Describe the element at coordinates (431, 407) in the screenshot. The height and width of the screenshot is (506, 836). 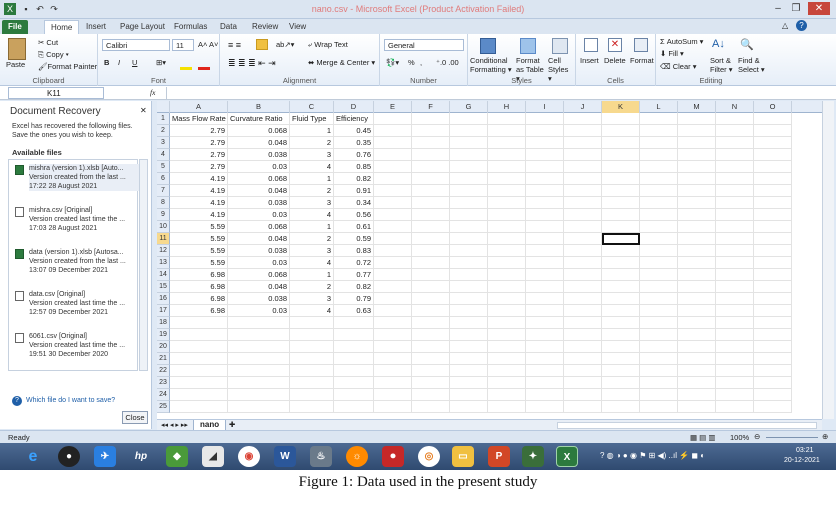
I see `cell-f25` at that location.